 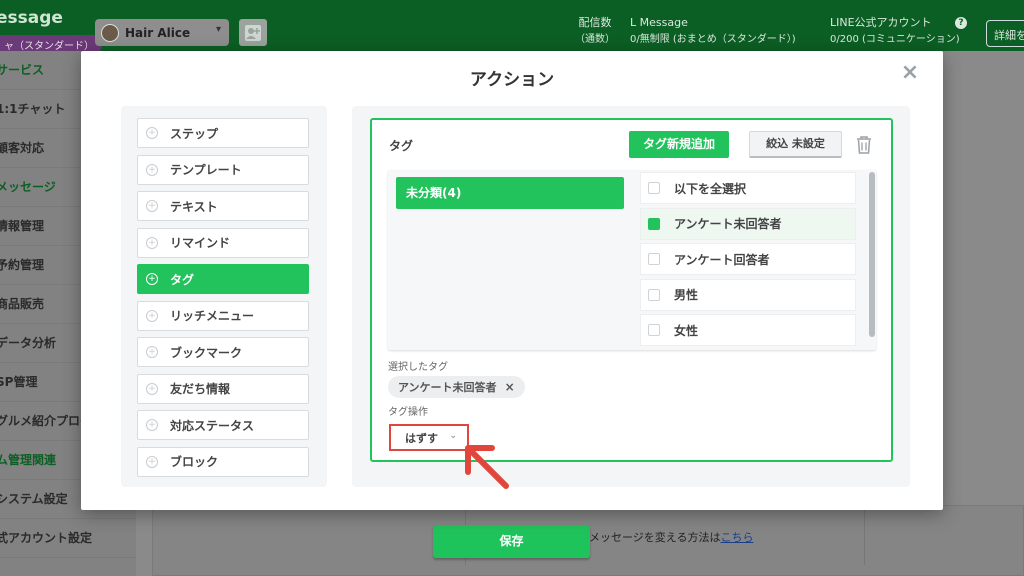 I want to click on detail-button: 詳細を, so click(x=1005, y=33).